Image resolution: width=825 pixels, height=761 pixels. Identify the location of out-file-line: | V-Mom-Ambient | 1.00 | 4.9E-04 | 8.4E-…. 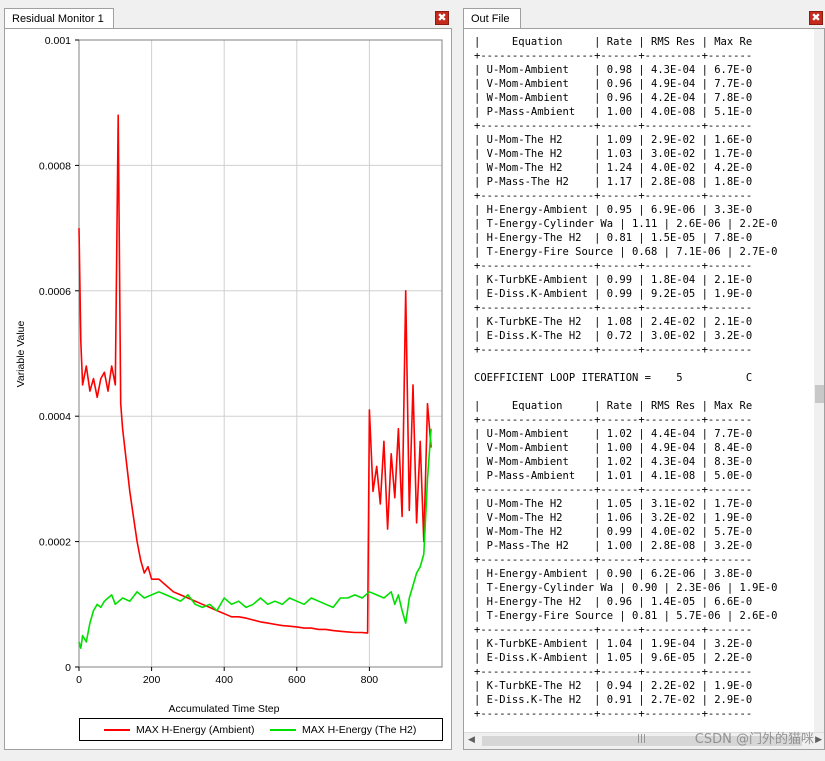
(613, 448).